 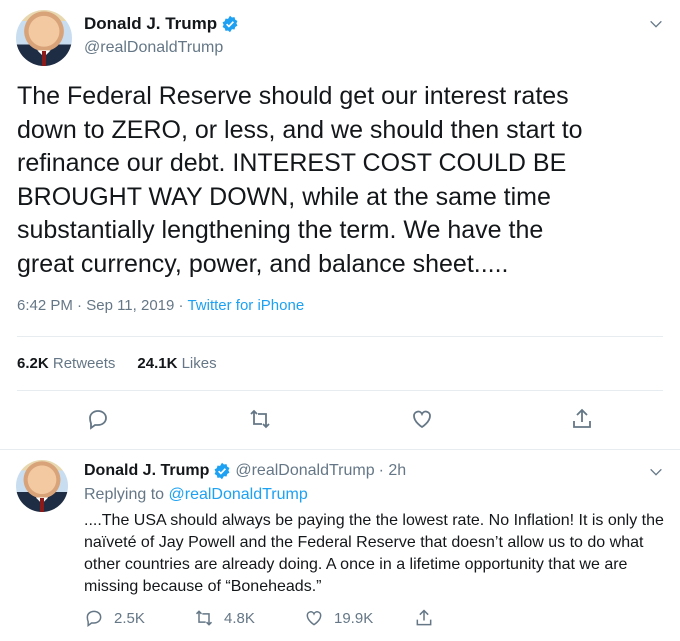 What do you see at coordinates (469, 618) in the screenshot?
I see `reply-share-button` at bounding box center [469, 618].